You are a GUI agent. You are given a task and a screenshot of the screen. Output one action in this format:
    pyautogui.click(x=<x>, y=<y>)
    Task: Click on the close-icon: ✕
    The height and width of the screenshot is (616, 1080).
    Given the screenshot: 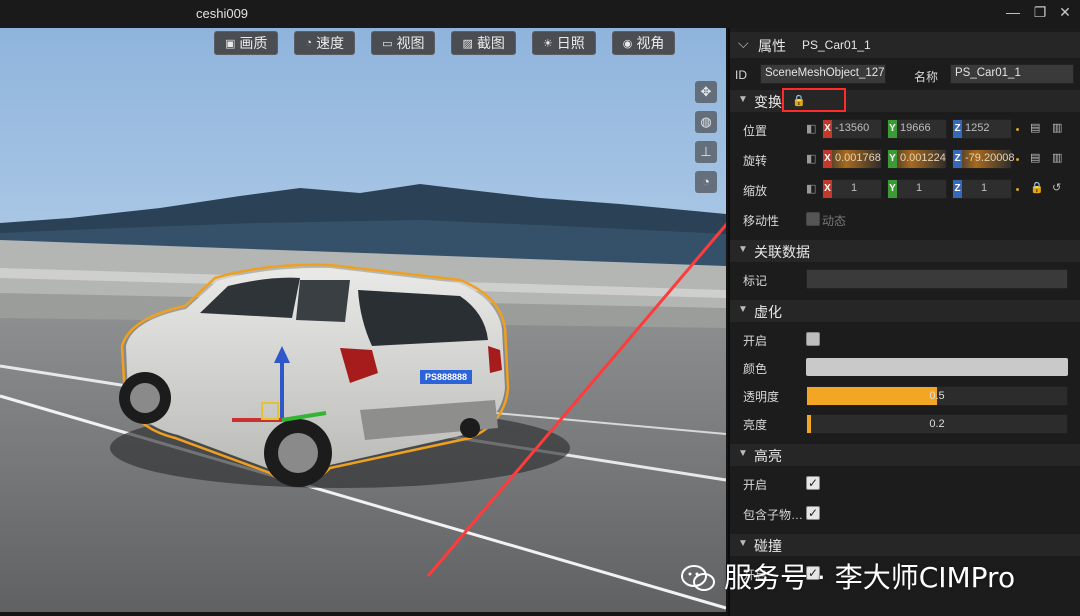 What is the action you would take?
    pyautogui.click(x=1065, y=12)
    